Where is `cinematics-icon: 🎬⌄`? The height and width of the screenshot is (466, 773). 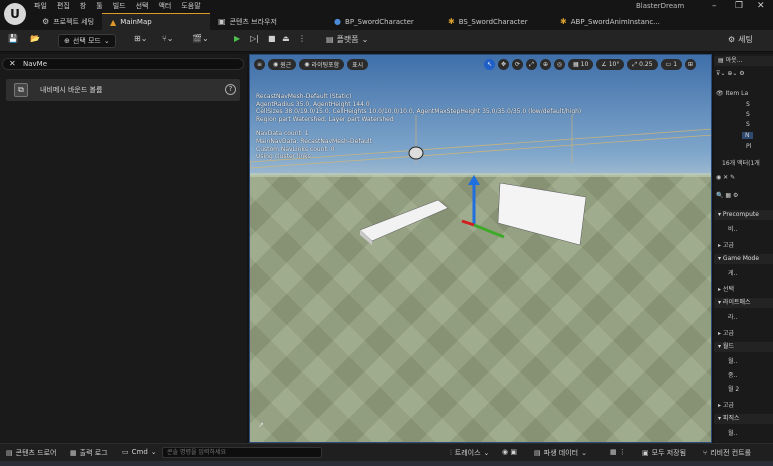 cinematics-icon: 🎬⌄ is located at coordinates (200, 38).